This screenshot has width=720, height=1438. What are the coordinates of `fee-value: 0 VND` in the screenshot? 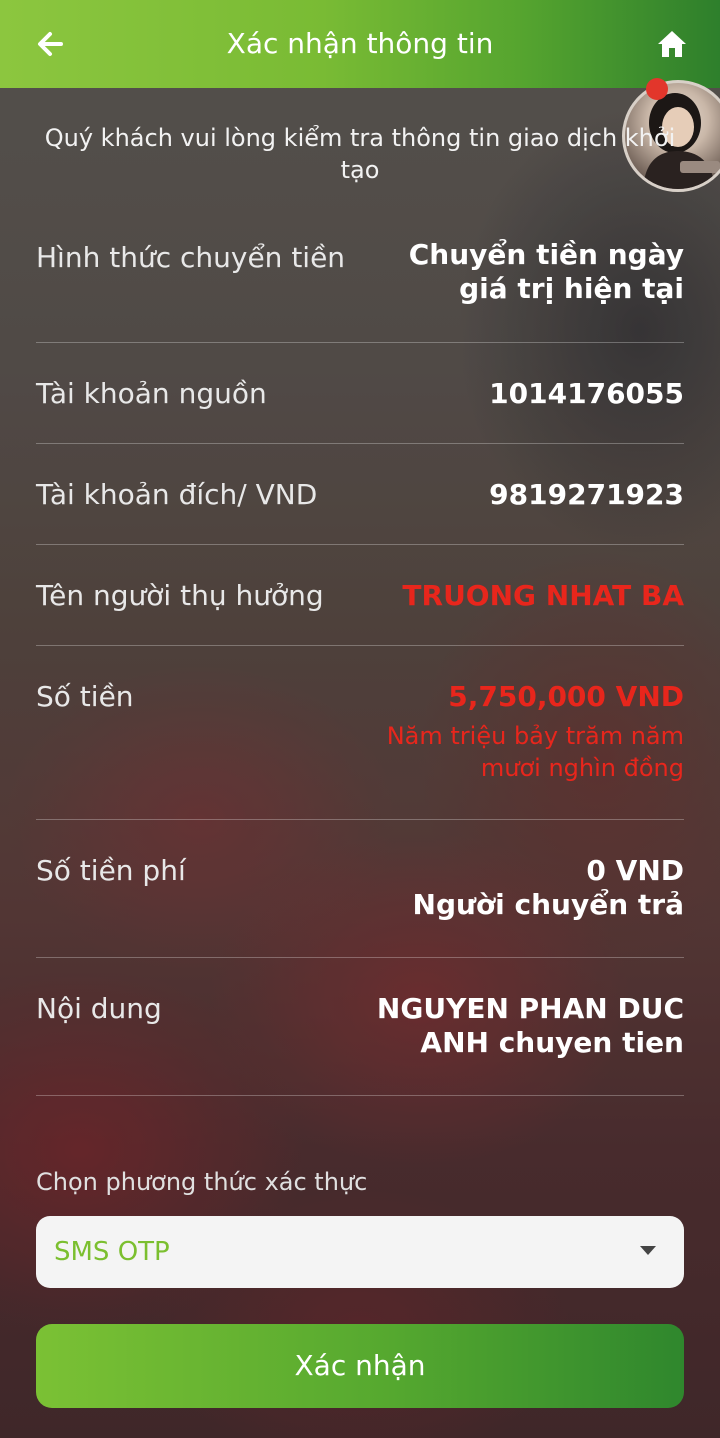 It's located at (635, 870).